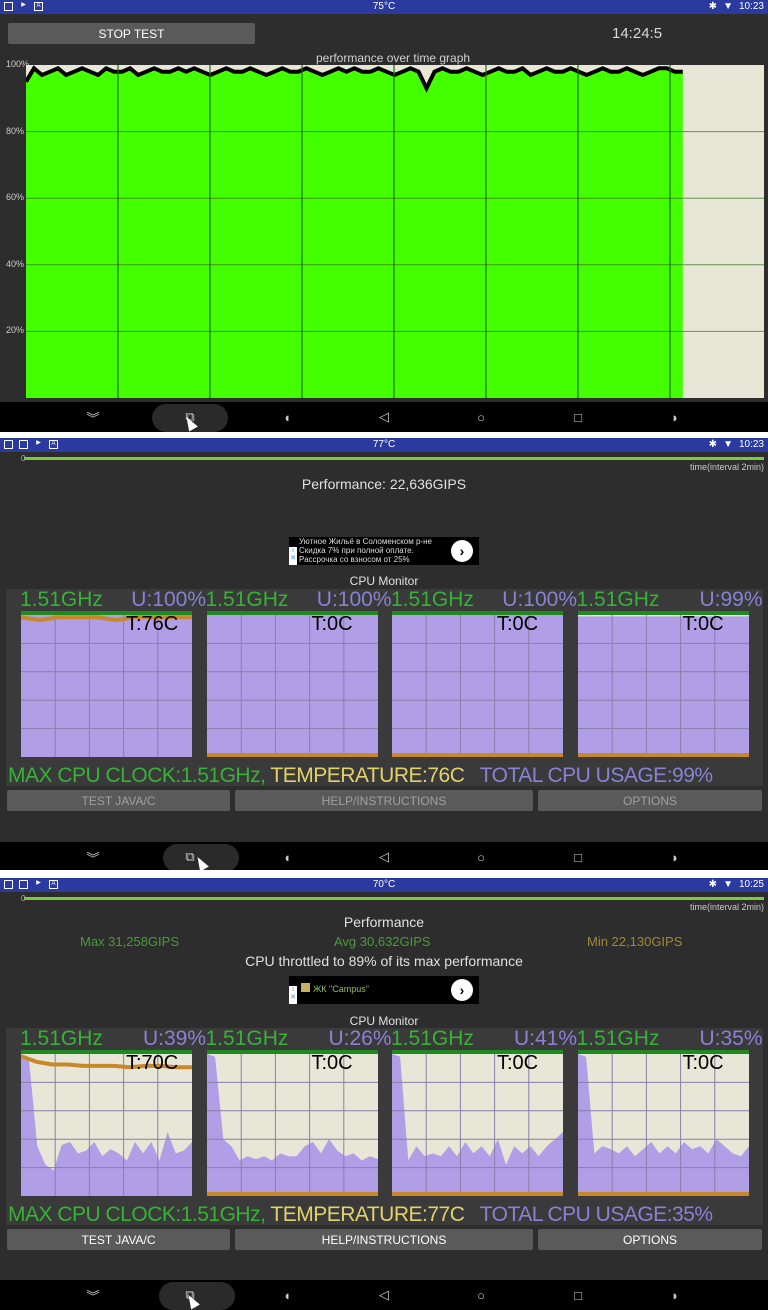 The image size is (768, 1310). What do you see at coordinates (367, 775) in the screenshot?
I see `temperature-summary: TEMPERATURE:76C` at bounding box center [367, 775].